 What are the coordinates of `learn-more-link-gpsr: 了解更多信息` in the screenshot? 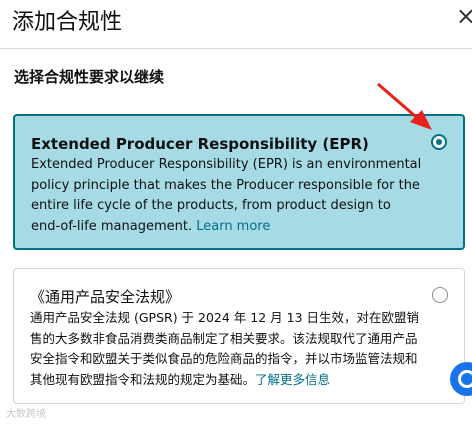 It's located at (292, 379).